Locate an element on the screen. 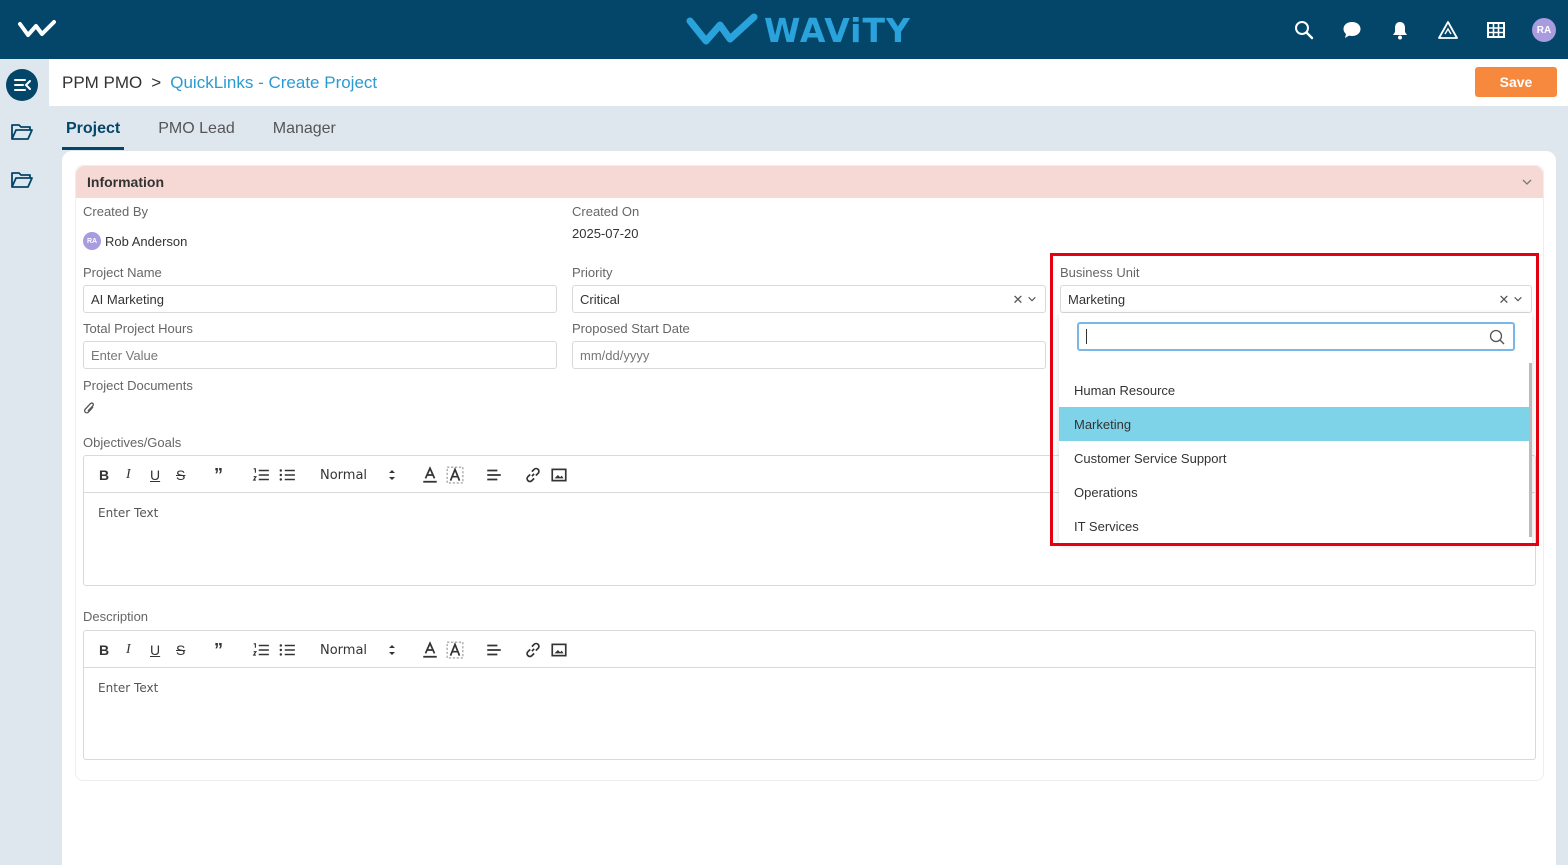 The height and width of the screenshot is (865, 1568). brand-name: WAViTY is located at coordinates (837, 30).